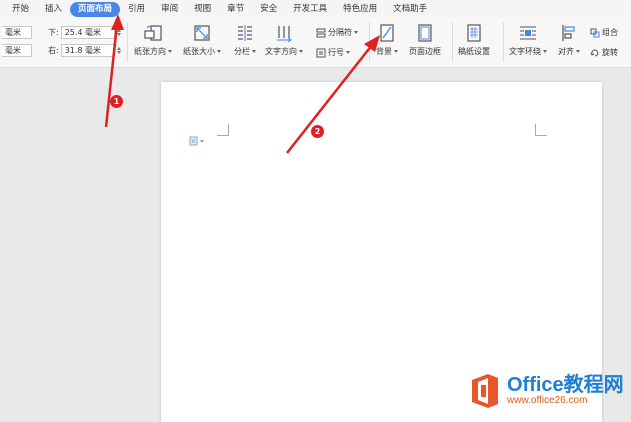  Describe the element at coordinates (53, 50) in the screenshot. I see `margin-right-label: 右:` at that location.